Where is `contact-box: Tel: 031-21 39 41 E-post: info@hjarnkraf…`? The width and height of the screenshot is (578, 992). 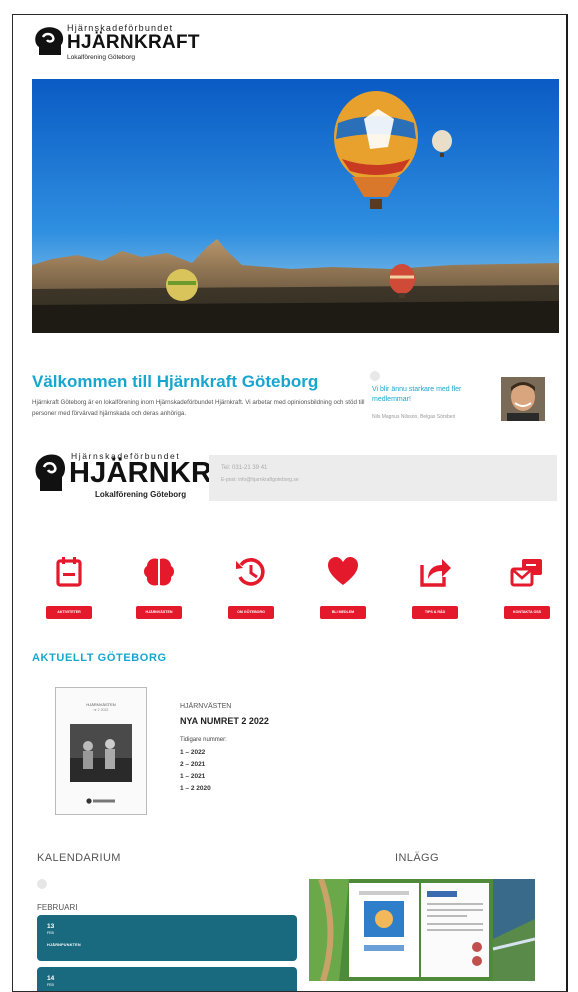
contact-box: Tel: 031-21 39 41 E-post: info@hjarnkraf… is located at coordinates (383, 478).